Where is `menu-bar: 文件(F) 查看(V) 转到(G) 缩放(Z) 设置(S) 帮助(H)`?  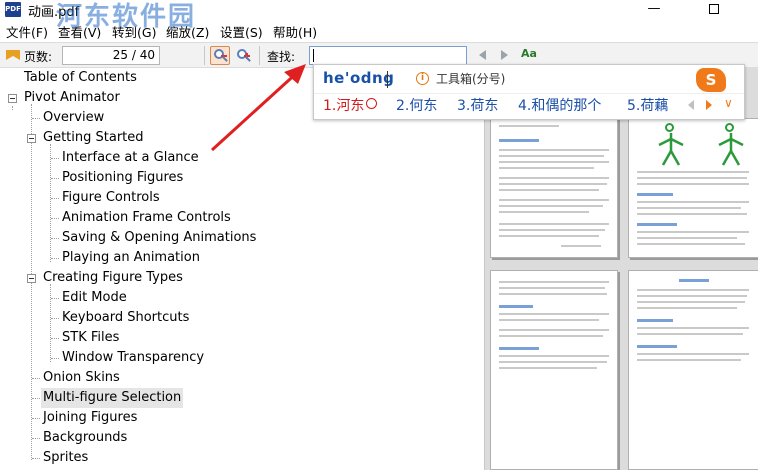 menu-bar: 文件(F) 查看(V) 转到(G) 缩放(Z) 设置(S) 帮助(H) is located at coordinates (379, 30).